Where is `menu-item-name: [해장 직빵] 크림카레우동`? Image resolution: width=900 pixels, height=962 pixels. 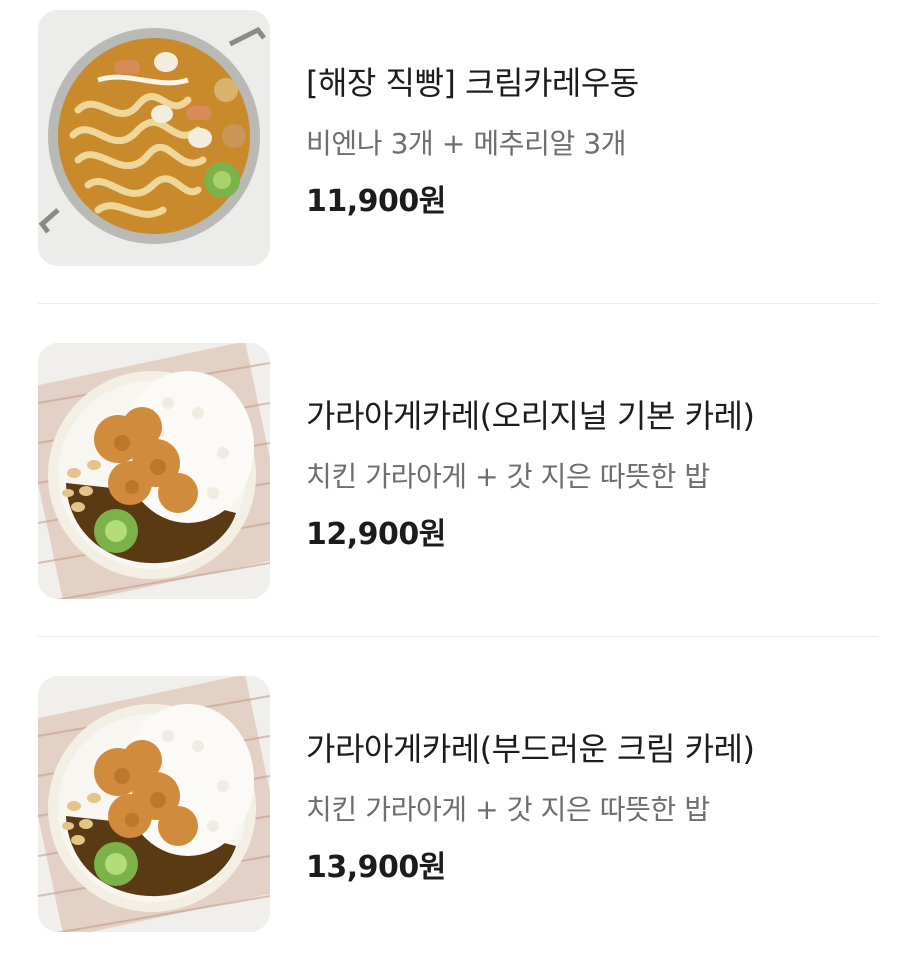
menu-item-name: [해장 직빵] 크림카레우동 is located at coordinates (472, 83).